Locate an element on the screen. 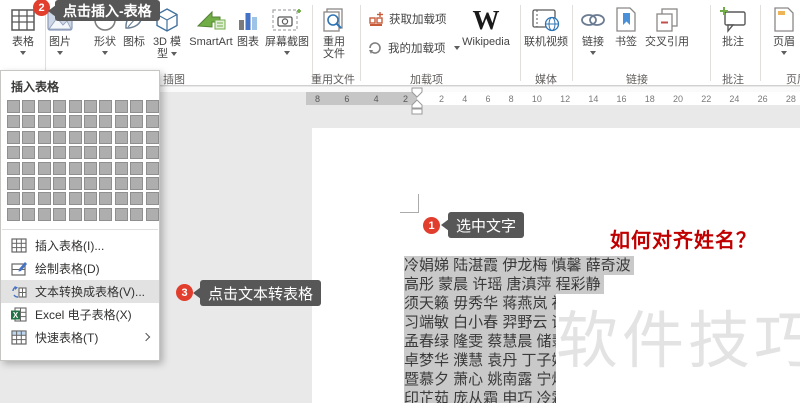 Image resolution: width=800 pixels, height=403 pixels. selected-text-line: 暨慕夕 萧心 姚南露 宁灿 is located at coordinates (480, 379).